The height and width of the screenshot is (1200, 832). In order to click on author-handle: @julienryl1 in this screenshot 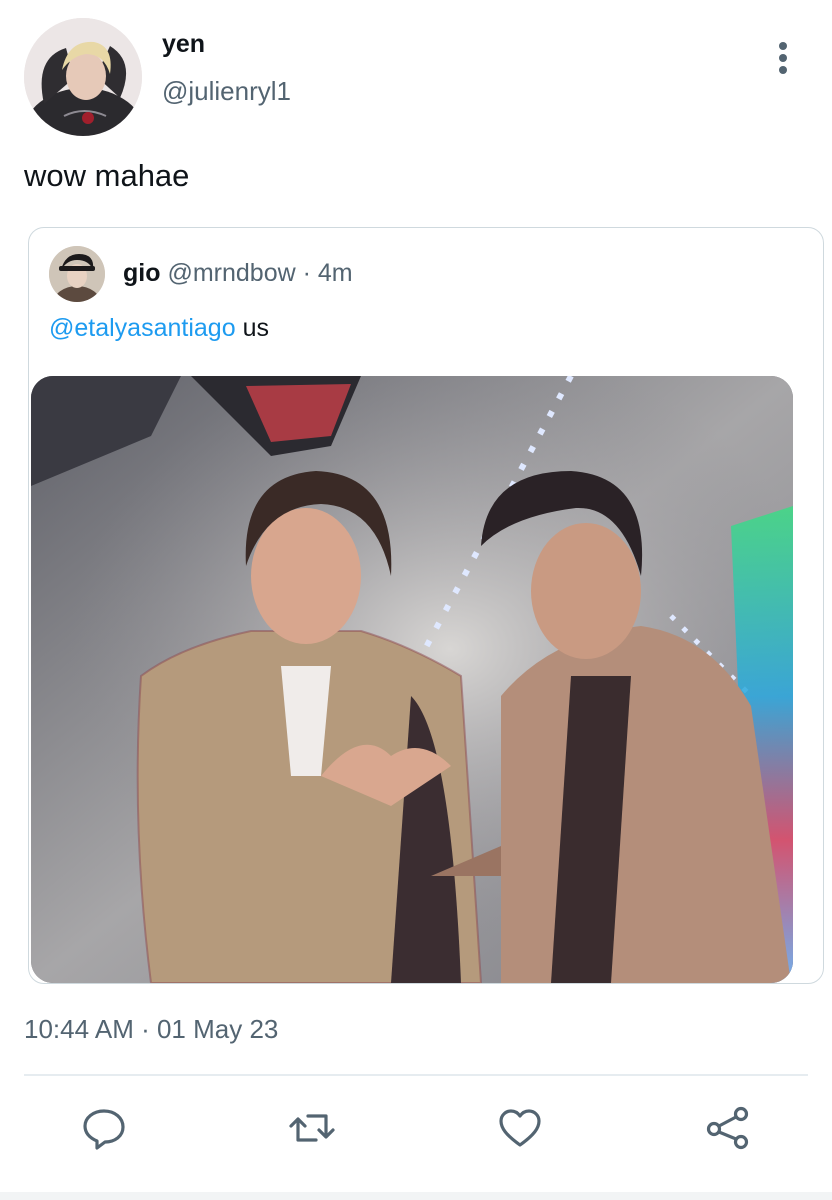, I will do `click(226, 91)`.